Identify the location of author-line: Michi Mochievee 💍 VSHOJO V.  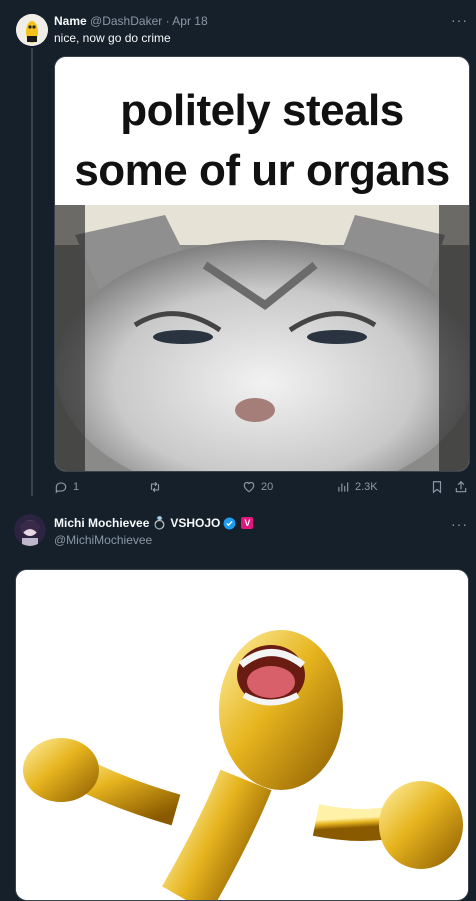
(154, 523).